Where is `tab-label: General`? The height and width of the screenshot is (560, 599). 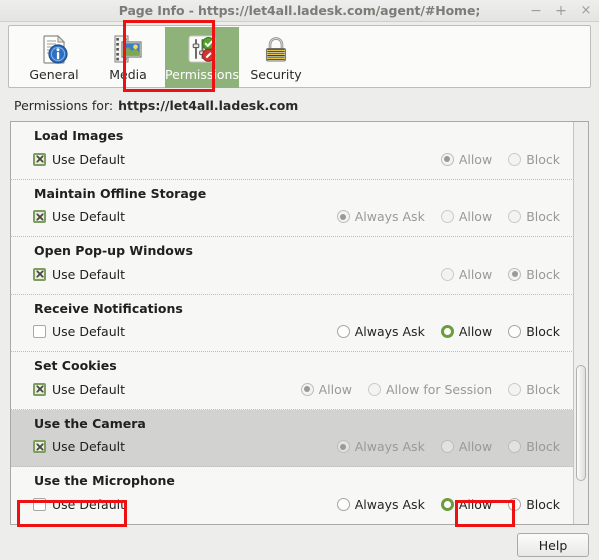
tab-label: General is located at coordinates (54, 74).